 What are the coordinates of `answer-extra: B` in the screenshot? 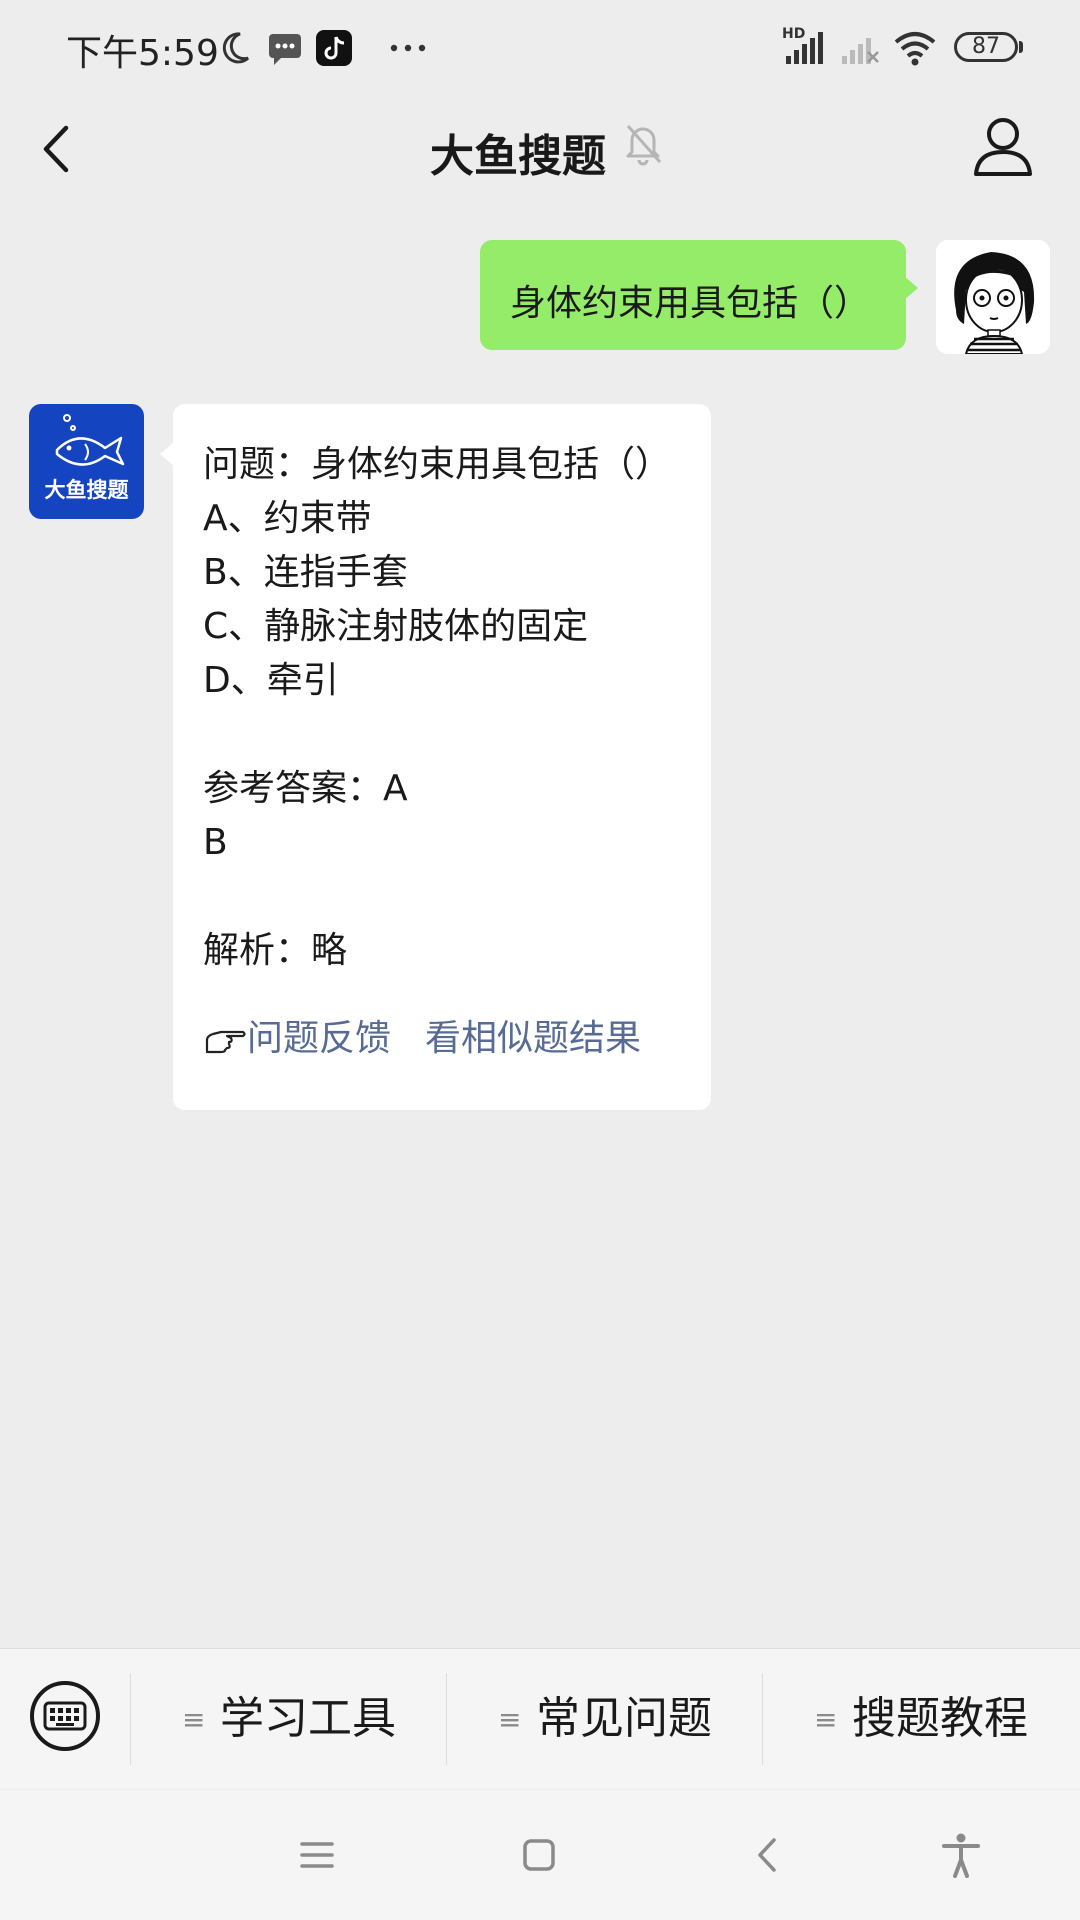 It's located at (215, 842).